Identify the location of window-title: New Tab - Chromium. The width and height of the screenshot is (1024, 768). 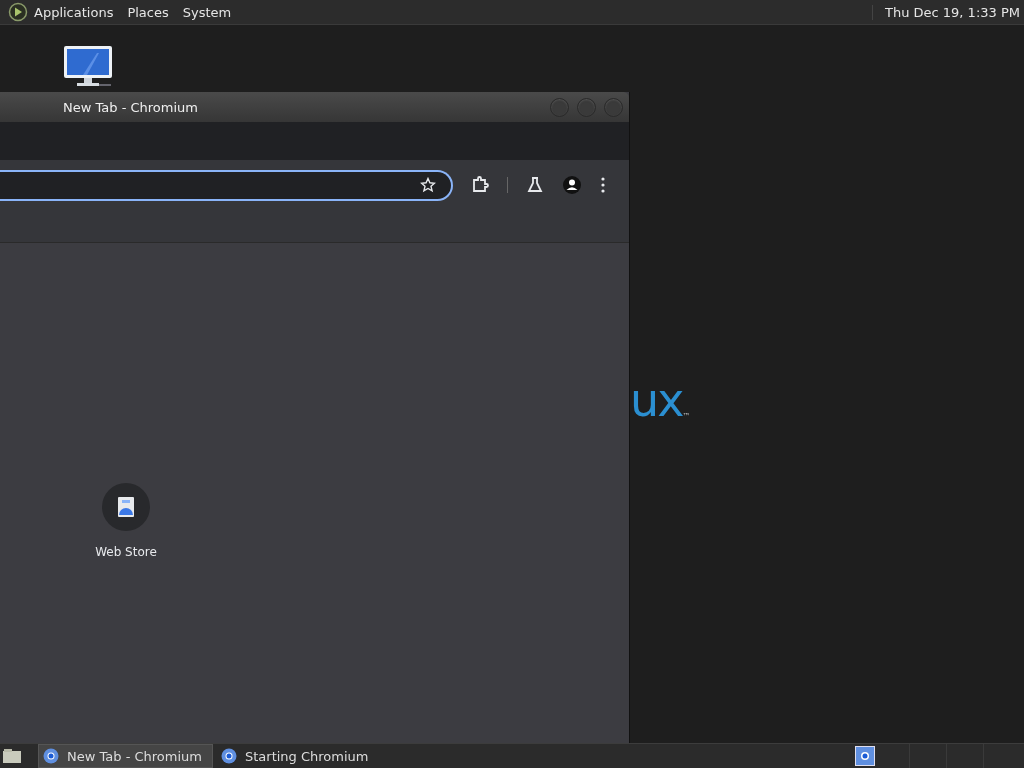
(130, 107).